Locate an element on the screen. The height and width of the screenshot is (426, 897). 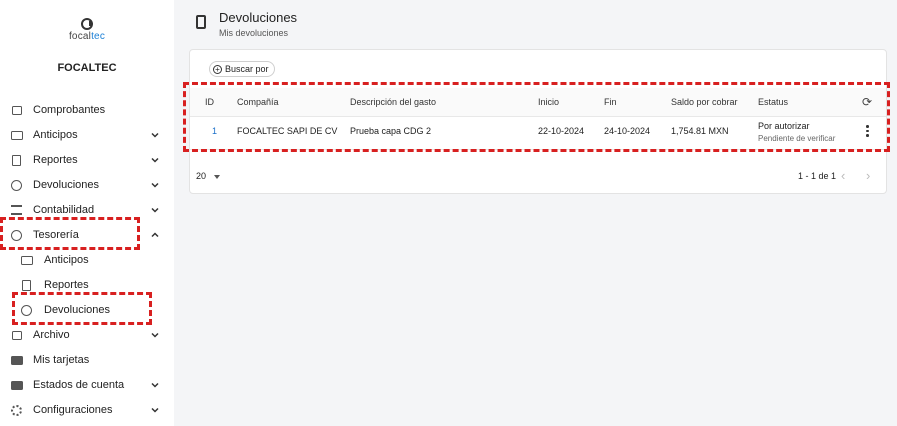
sidebar-item-label: Archivo is located at coordinates (51, 335).